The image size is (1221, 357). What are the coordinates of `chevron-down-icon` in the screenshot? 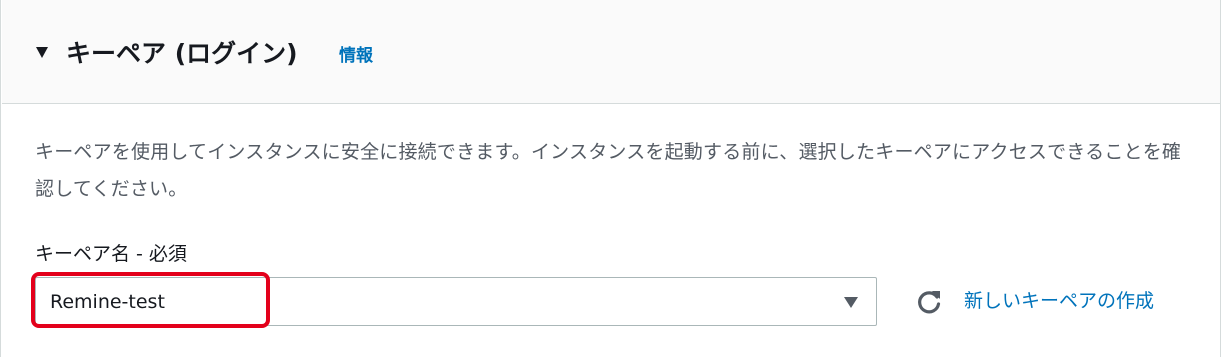 It's located at (851, 302).